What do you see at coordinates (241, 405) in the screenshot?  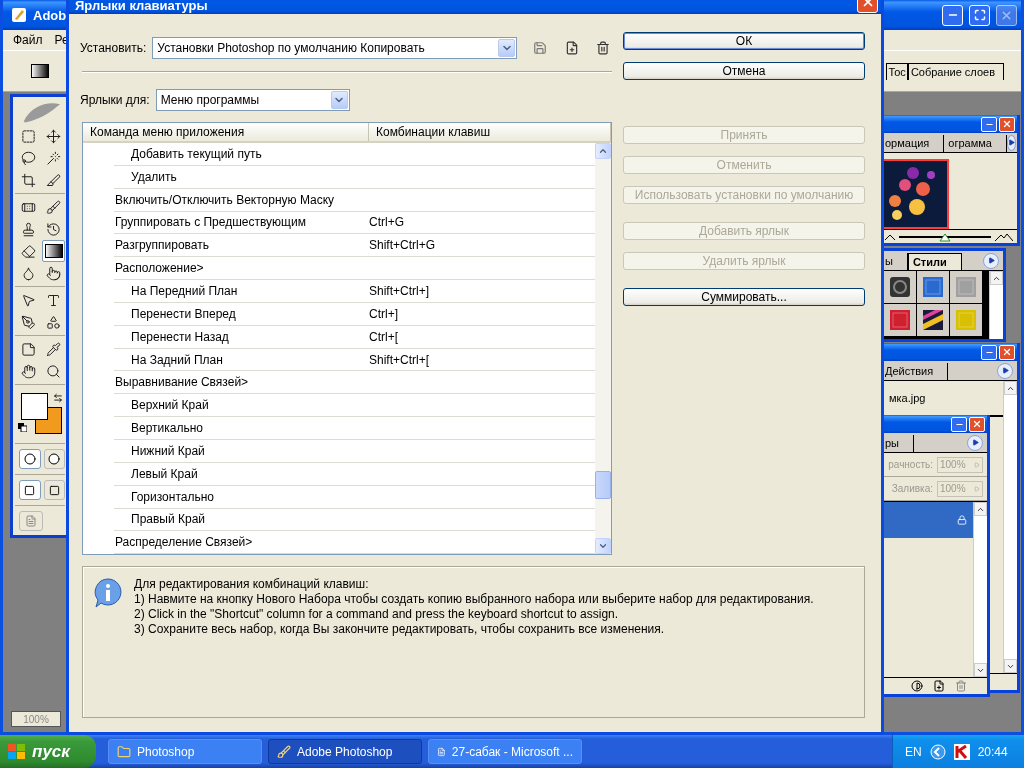 I see `command-name: Верхний Край` at bounding box center [241, 405].